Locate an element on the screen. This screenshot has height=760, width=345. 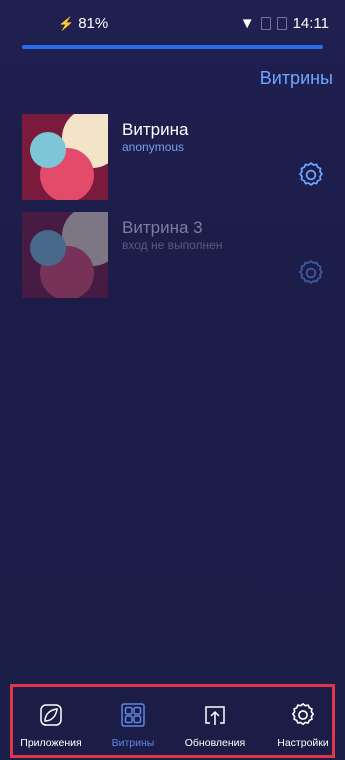
store-item-1: Витрина anonymous is located at coordinates (177, 159).